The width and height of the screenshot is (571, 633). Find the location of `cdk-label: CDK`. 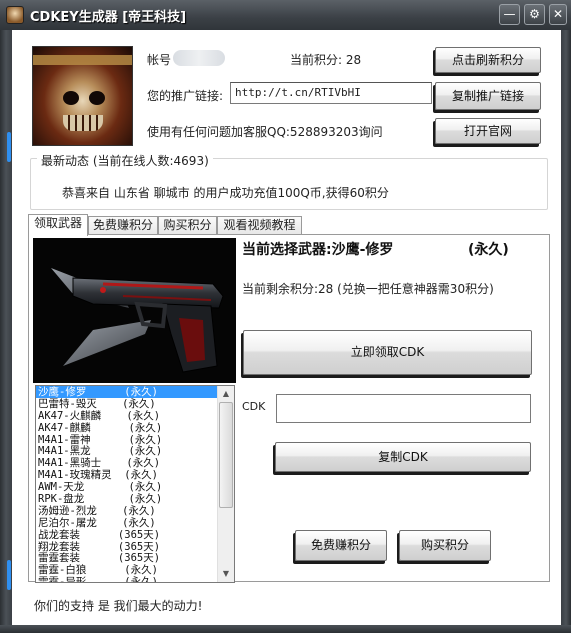

cdk-label: CDK is located at coordinates (254, 406).